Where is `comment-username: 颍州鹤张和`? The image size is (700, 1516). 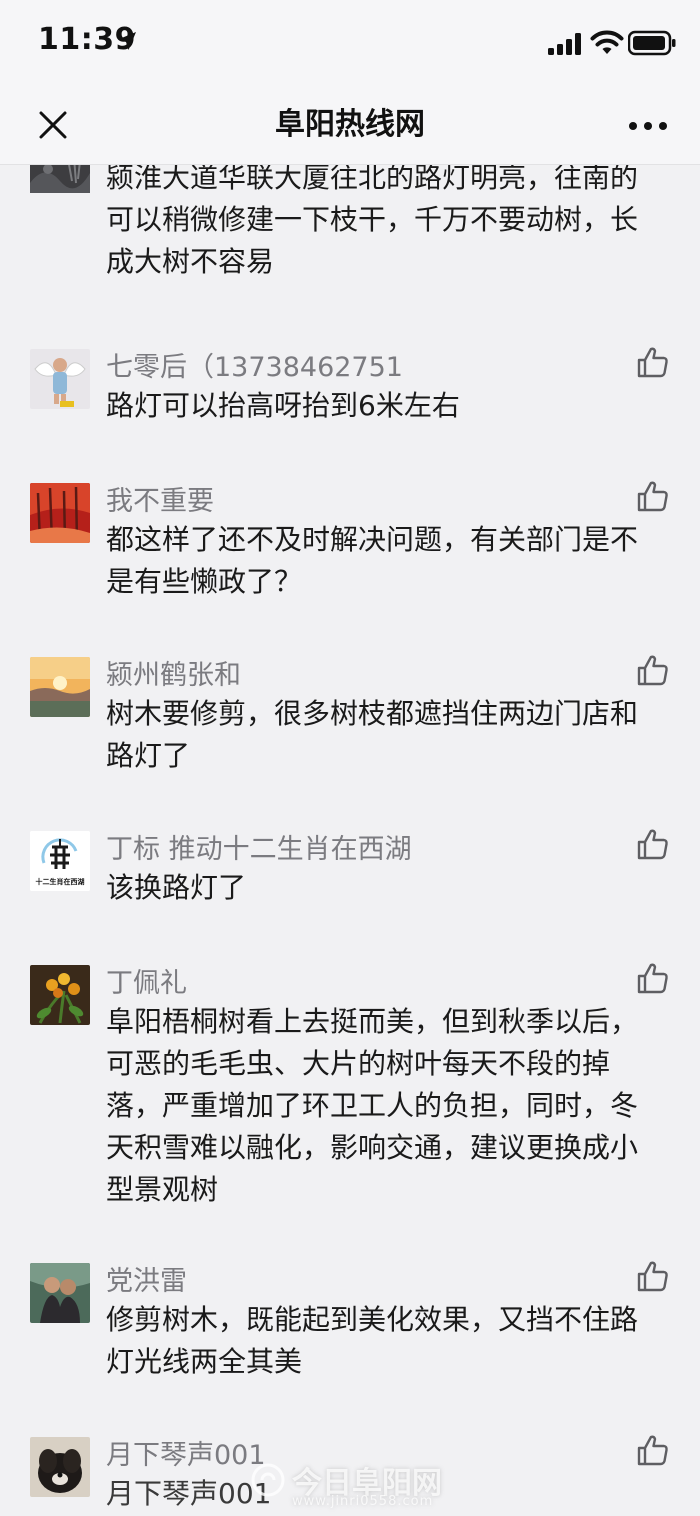 comment-username: 颍州鹤张和 is located at coordinates (173, 672).